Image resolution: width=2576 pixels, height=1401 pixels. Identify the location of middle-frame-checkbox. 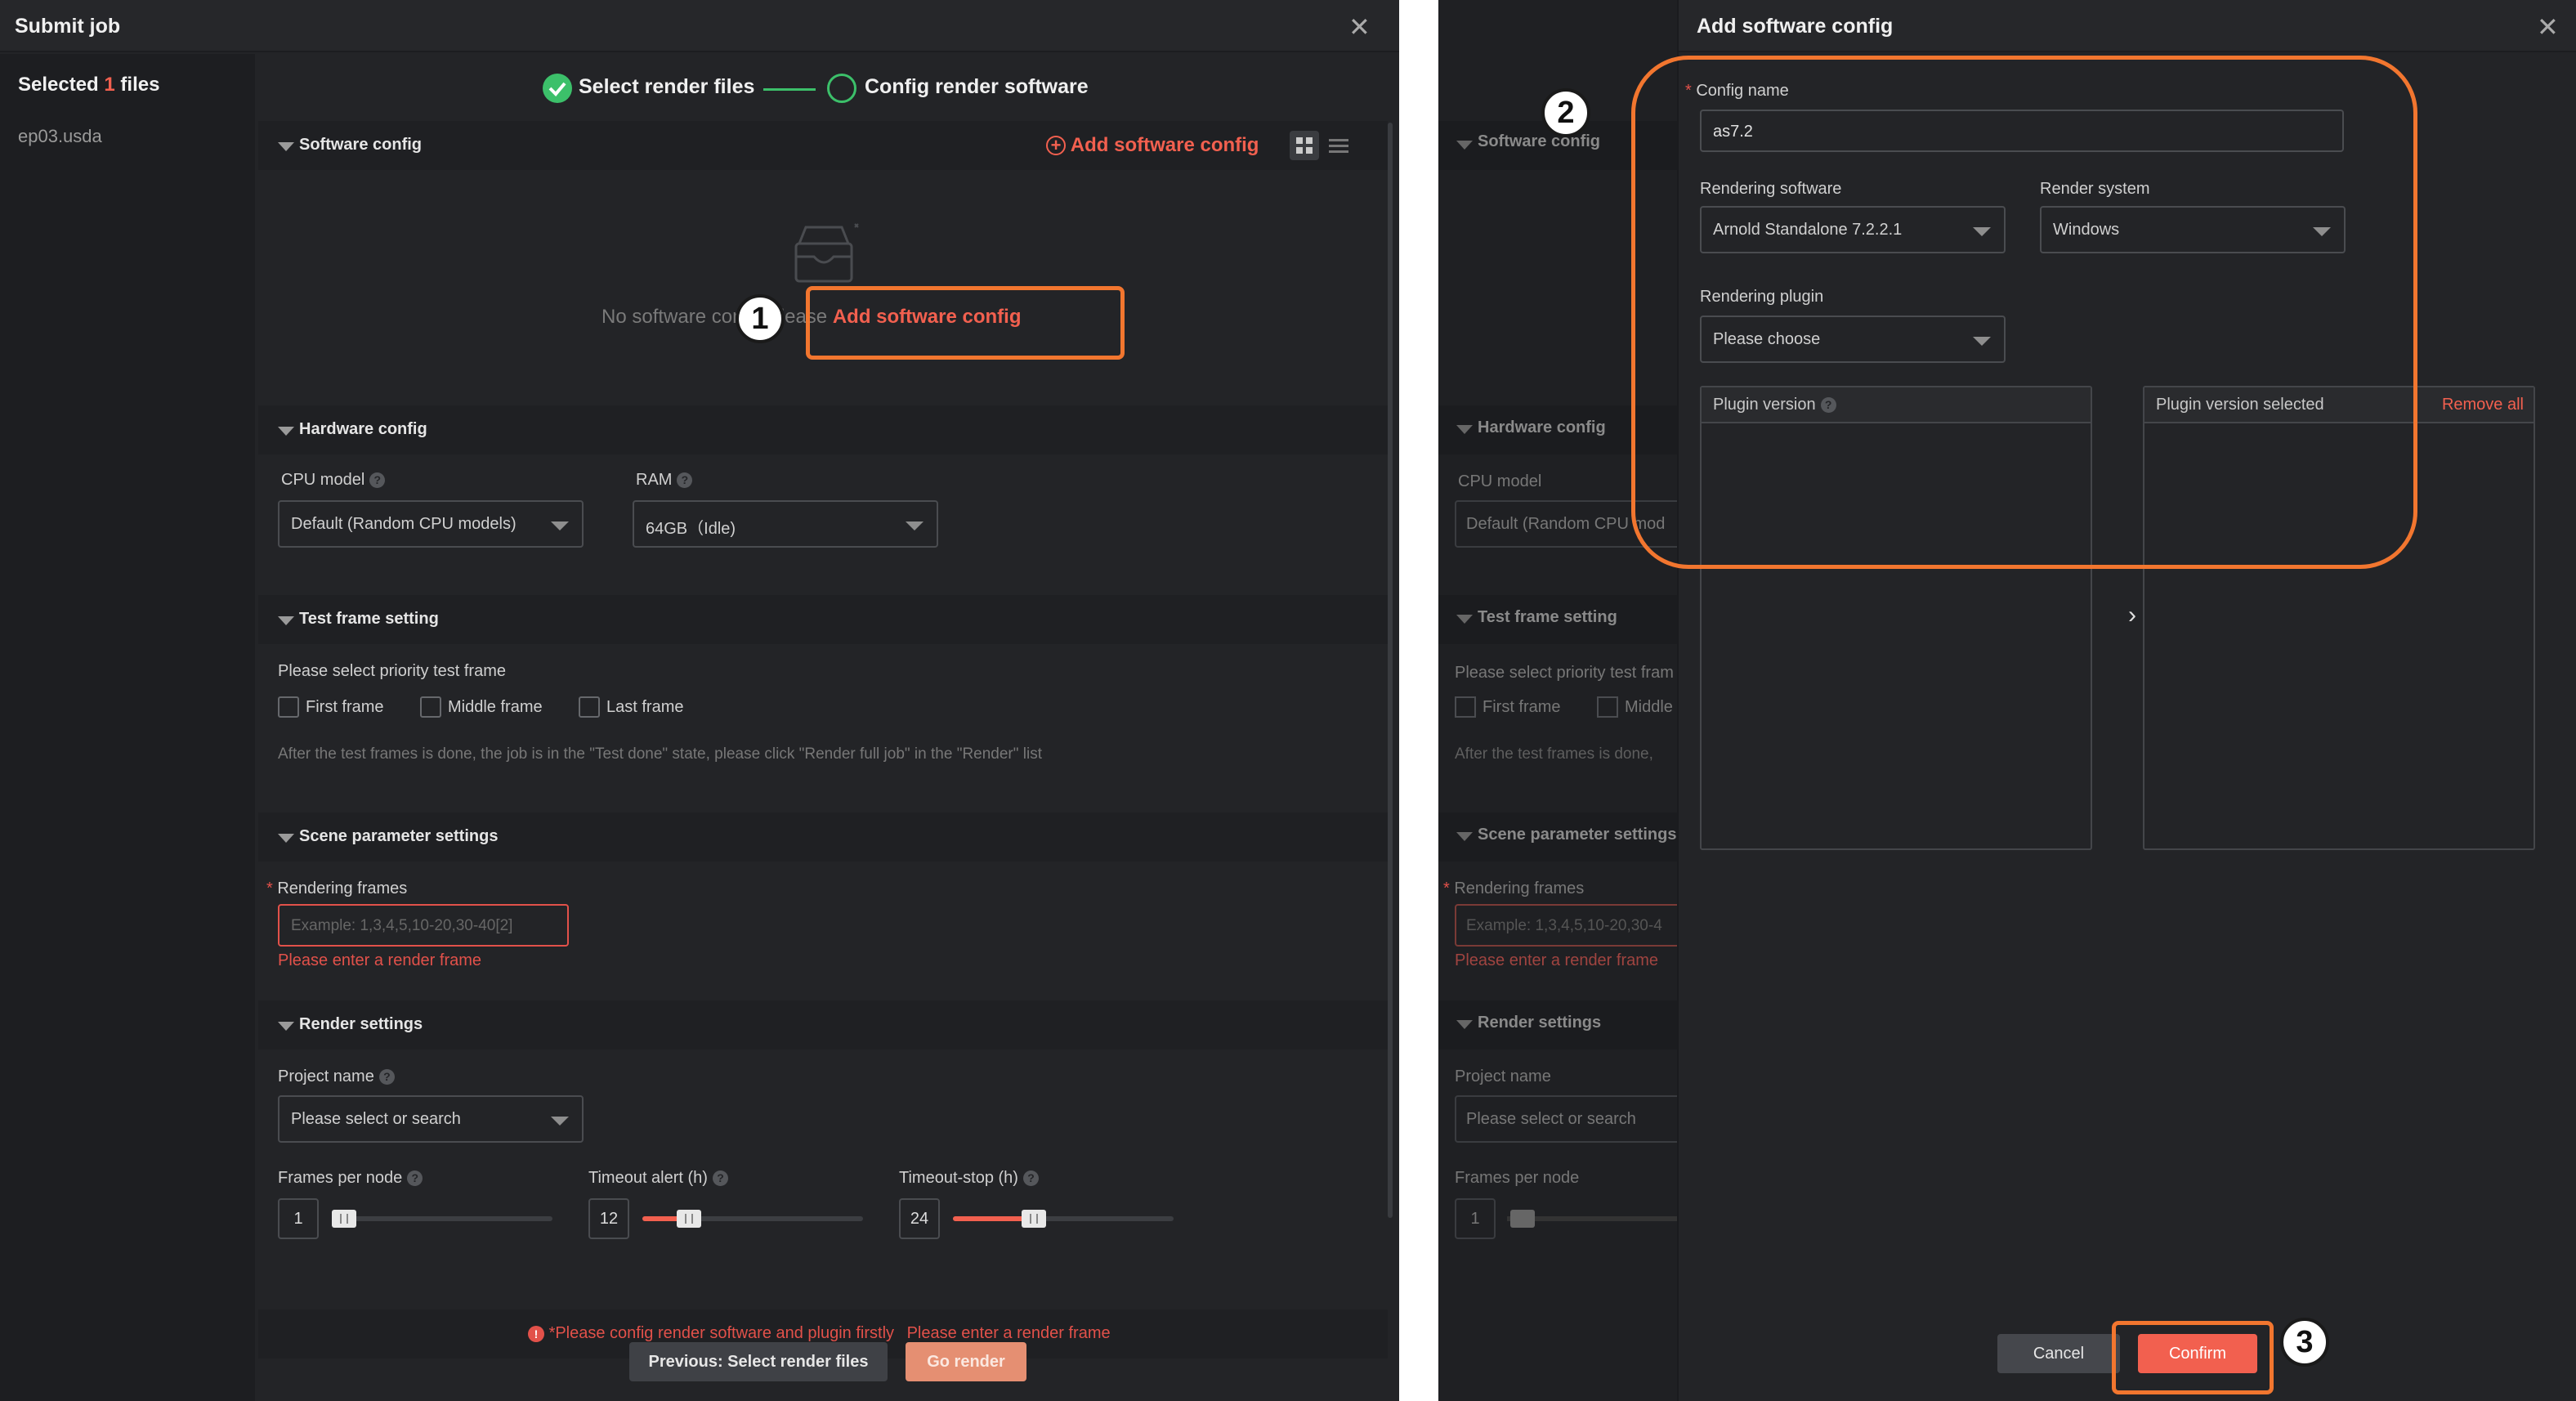
(430, 707).